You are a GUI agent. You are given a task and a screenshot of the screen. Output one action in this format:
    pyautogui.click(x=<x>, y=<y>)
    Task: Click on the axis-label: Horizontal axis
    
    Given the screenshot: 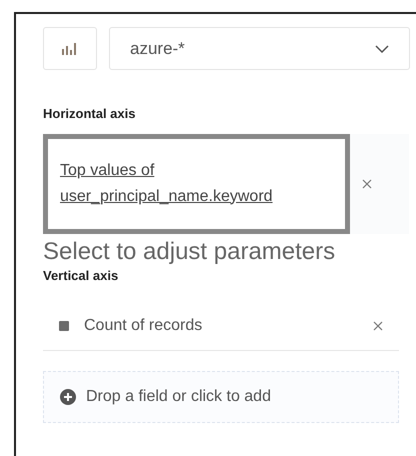 What is the action you would take?
    pyautogui.click(x=89, y=114)
    